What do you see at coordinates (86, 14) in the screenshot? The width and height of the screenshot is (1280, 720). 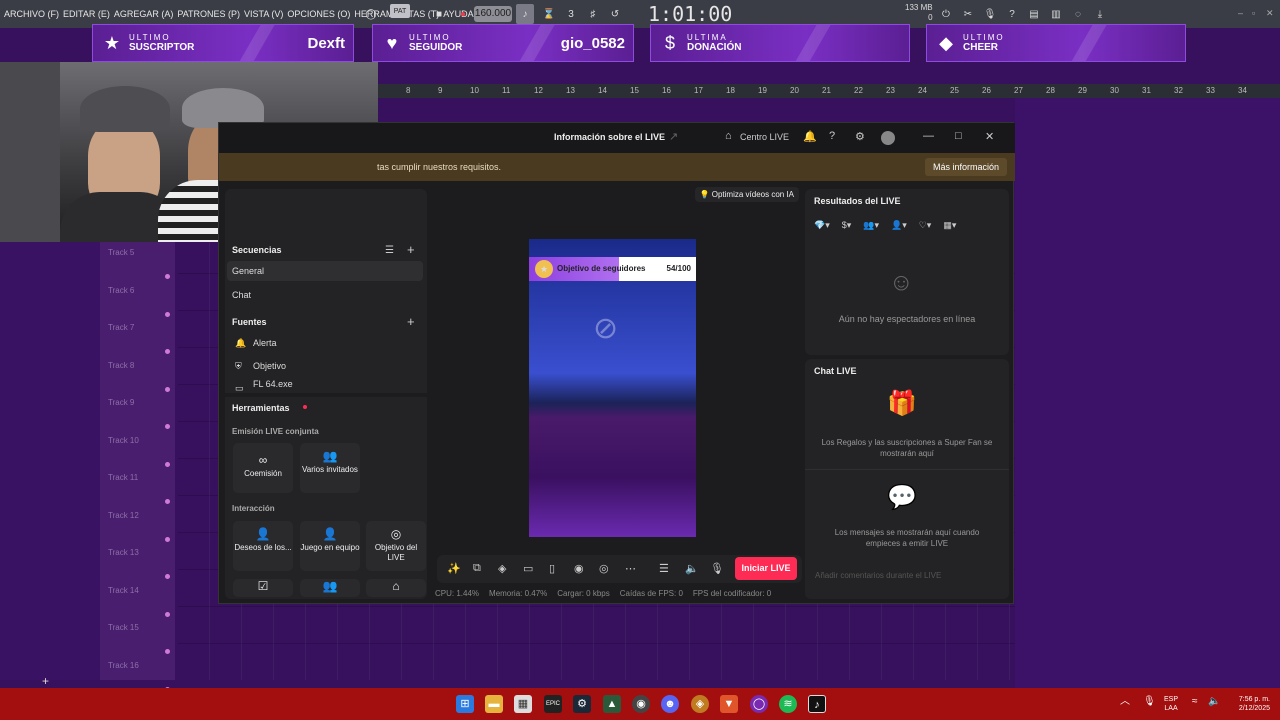 I see `menu-editar: EDITAR (E)` at bounding box center [86, 14].